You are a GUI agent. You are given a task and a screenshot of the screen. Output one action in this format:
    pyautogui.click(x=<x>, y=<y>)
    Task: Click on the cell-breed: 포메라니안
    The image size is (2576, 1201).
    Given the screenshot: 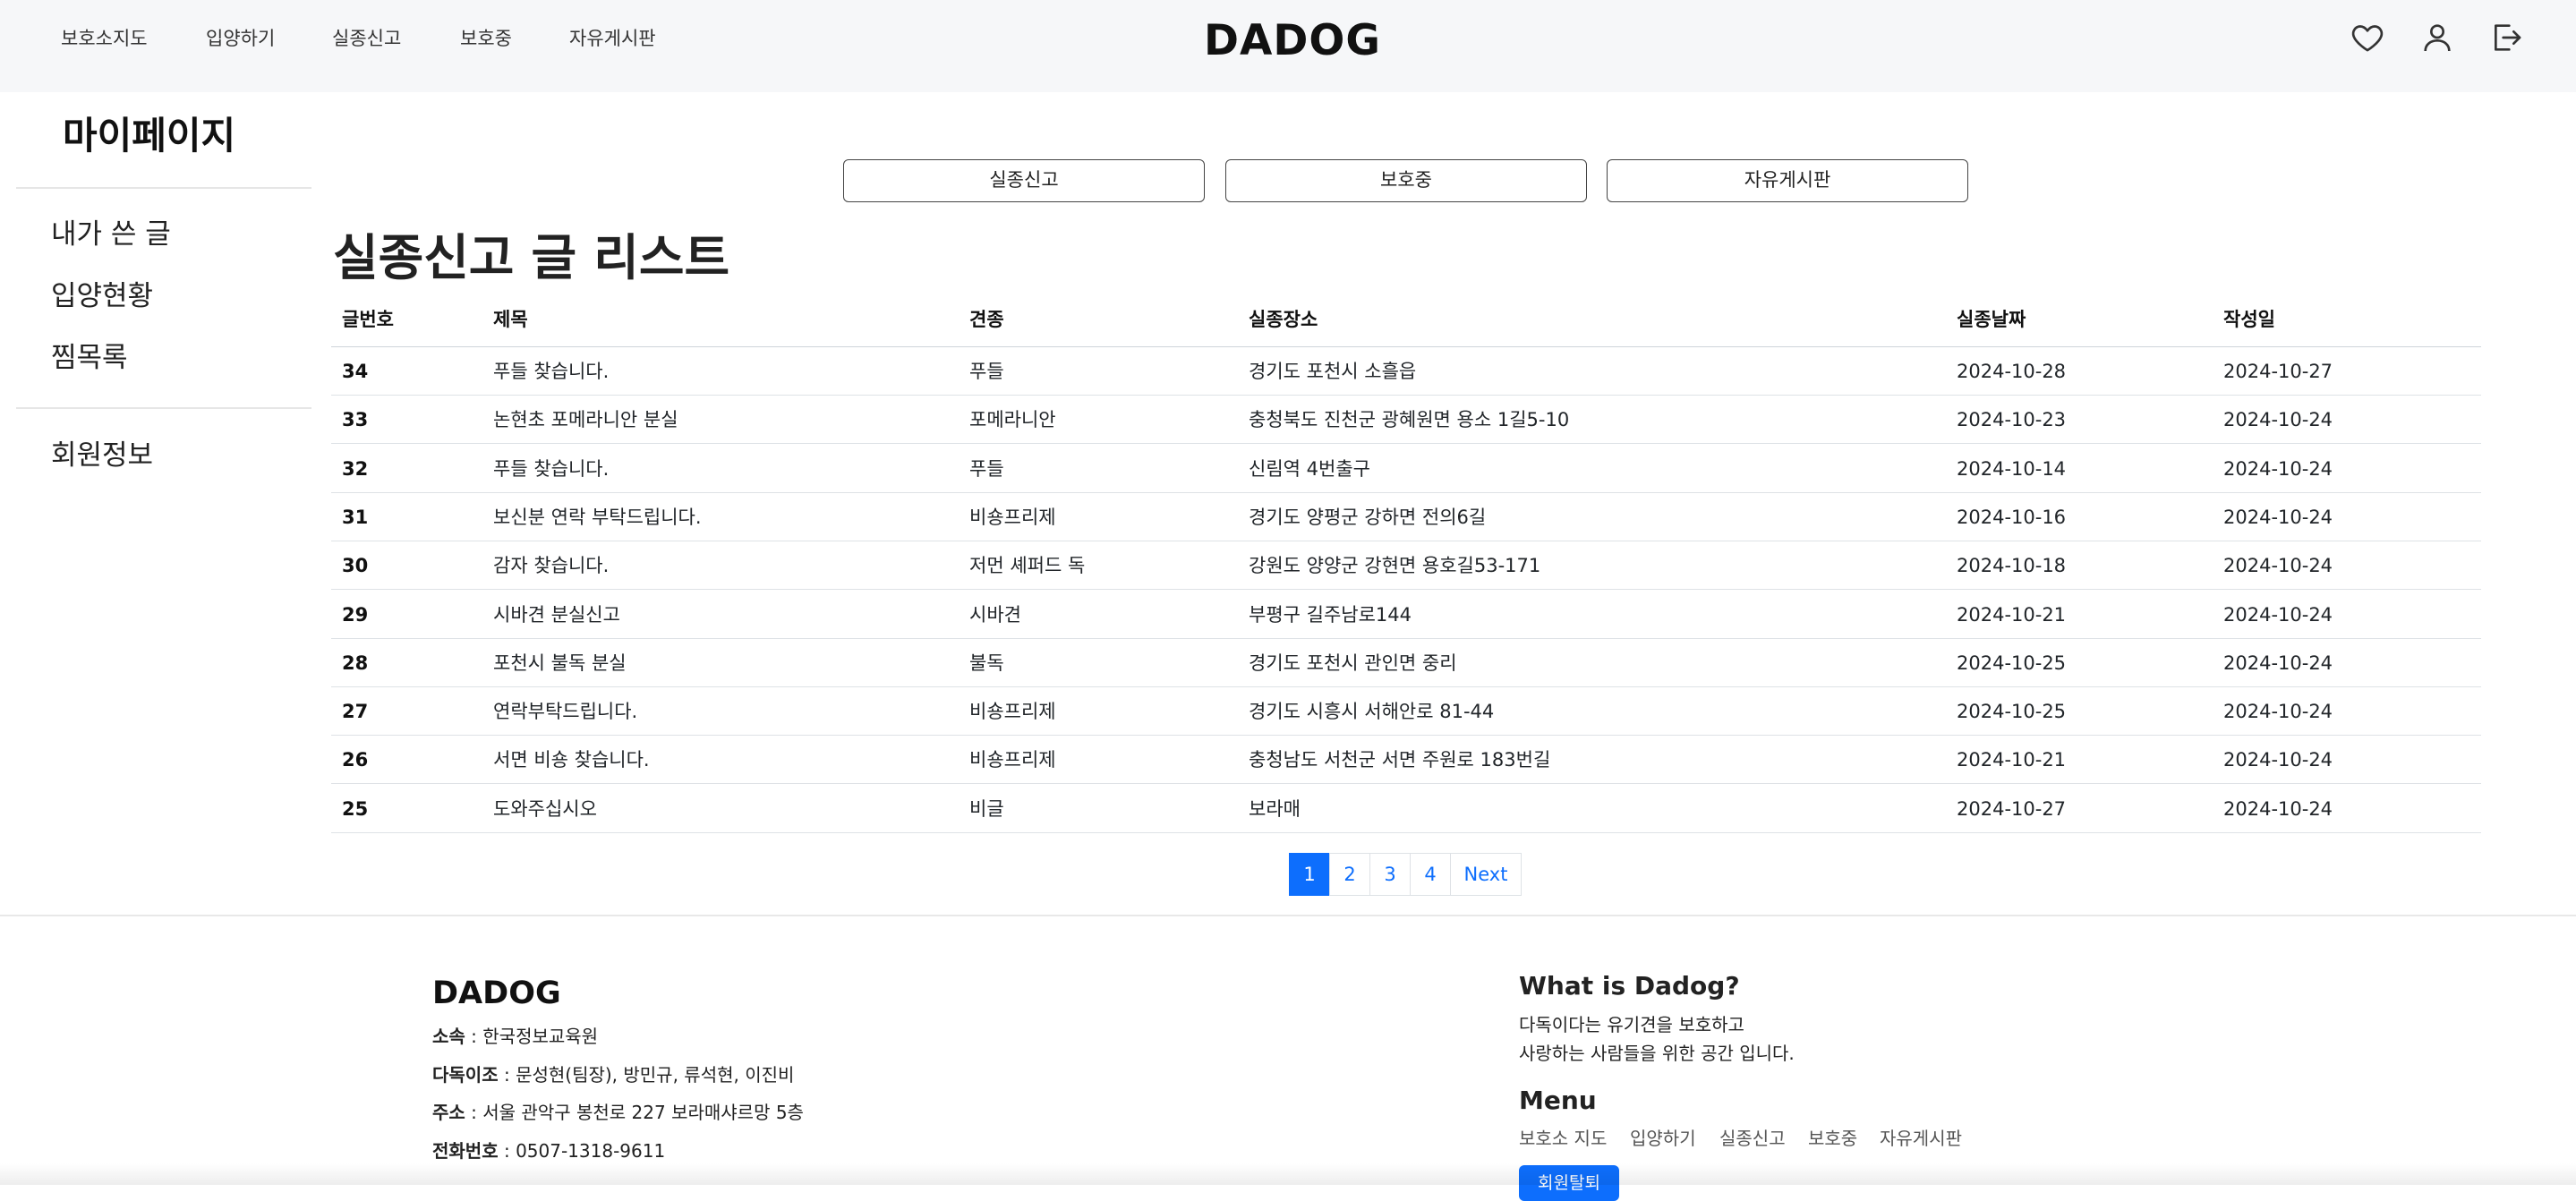 What is the action you would take?
    pyautogui.click(x=1012, y=420)
    